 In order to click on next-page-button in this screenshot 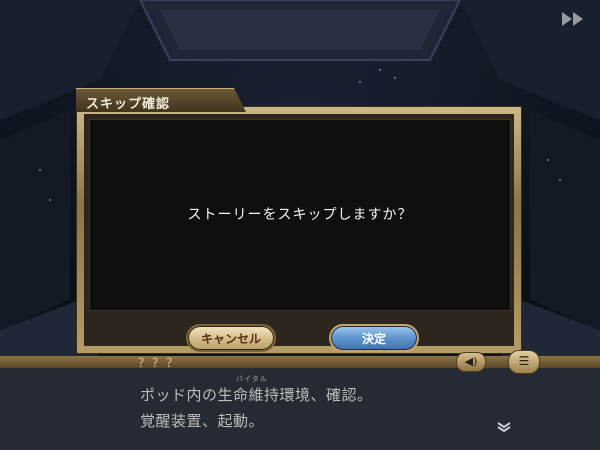, I will do `click(504, 425)`.